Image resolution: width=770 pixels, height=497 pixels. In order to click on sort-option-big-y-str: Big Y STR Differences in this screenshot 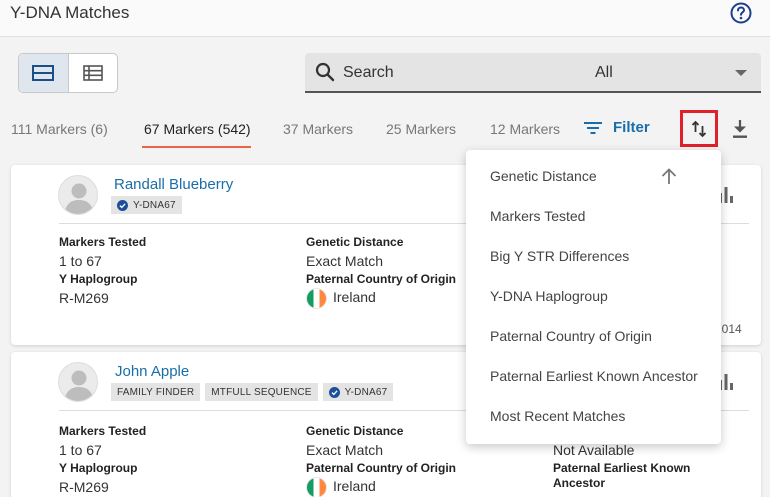, I will do `click(559, 256)`.